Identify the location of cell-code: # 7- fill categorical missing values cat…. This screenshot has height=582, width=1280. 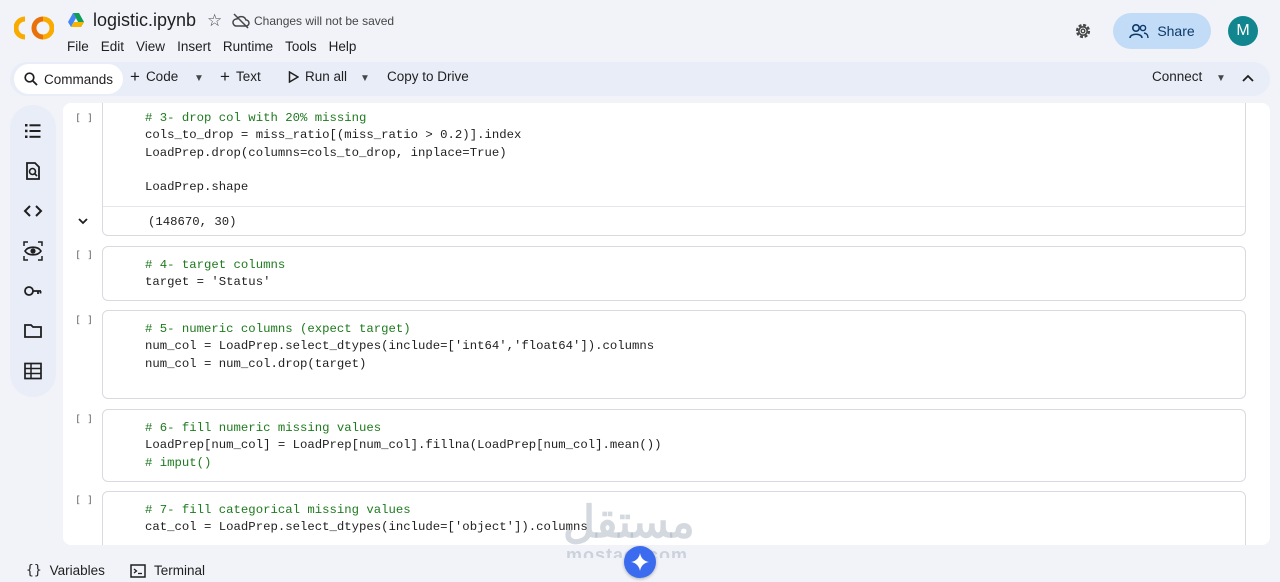
(366, 519).